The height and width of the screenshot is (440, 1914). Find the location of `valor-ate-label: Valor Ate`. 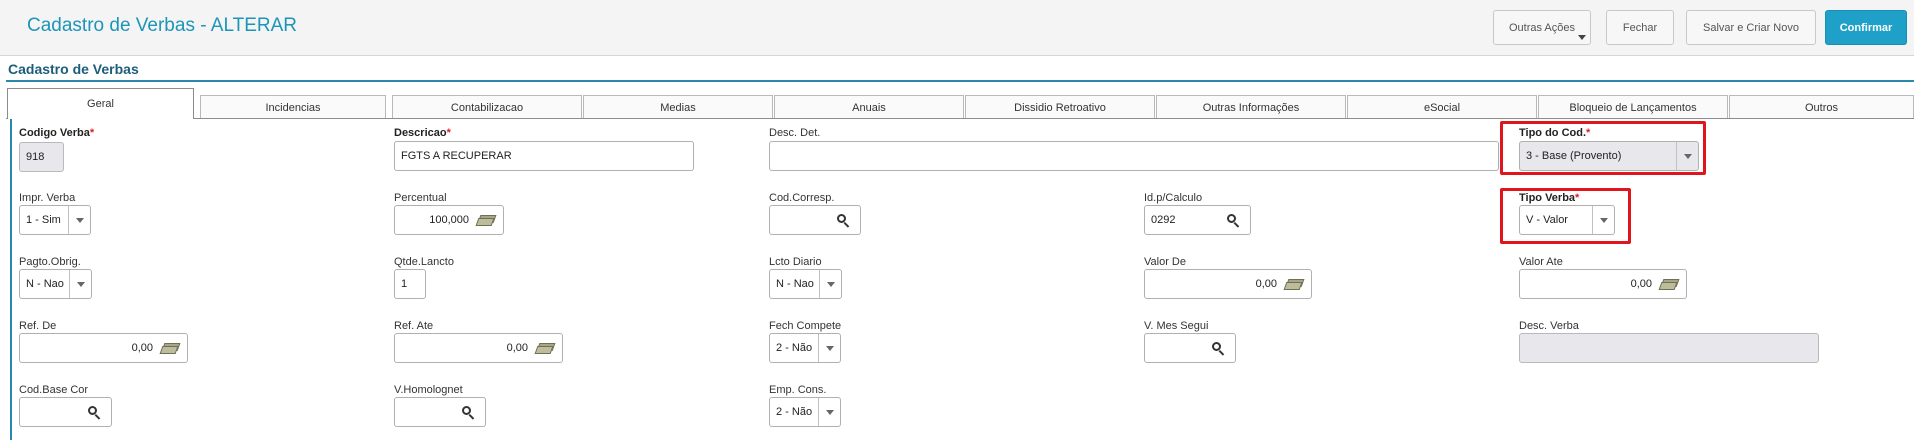

valor-ate-label: Valor Ate is located at coordinates (1541, 262).